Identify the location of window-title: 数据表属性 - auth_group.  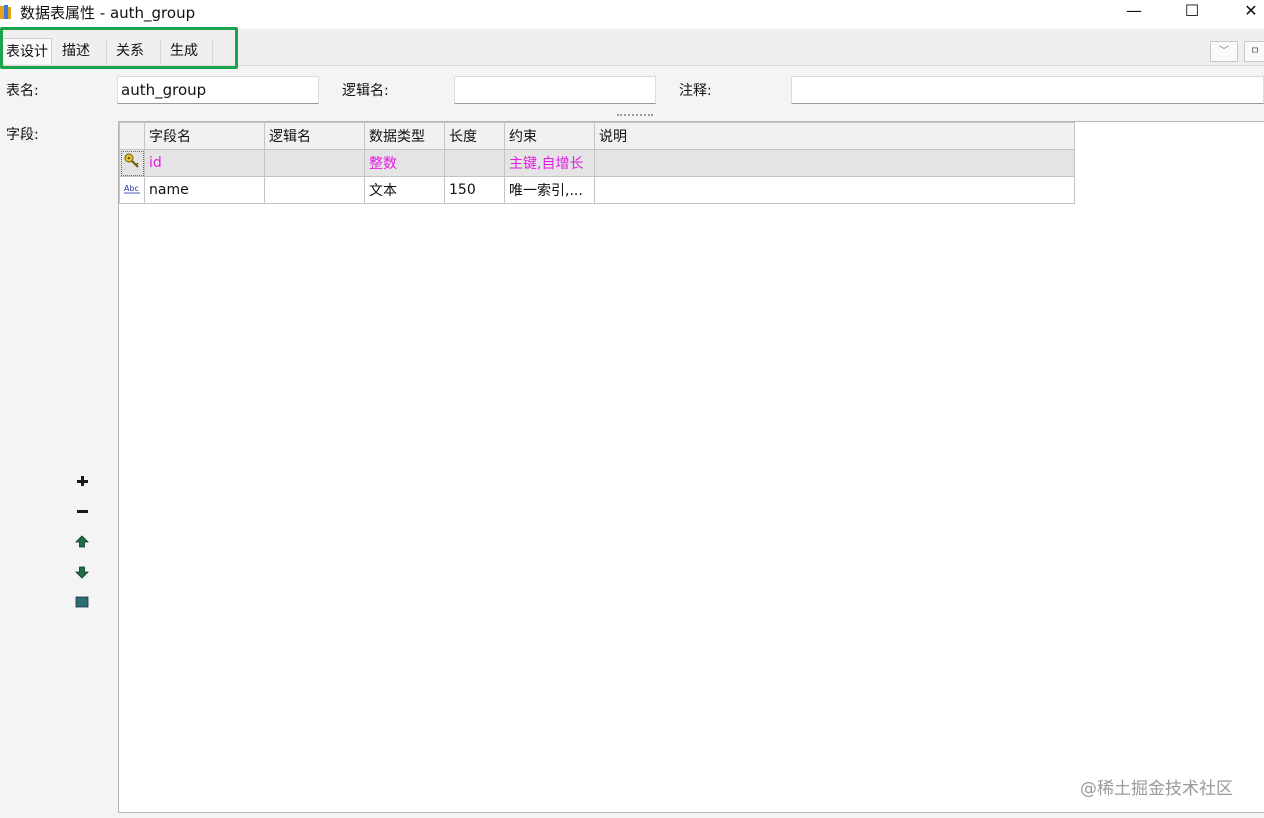
(108, 13).